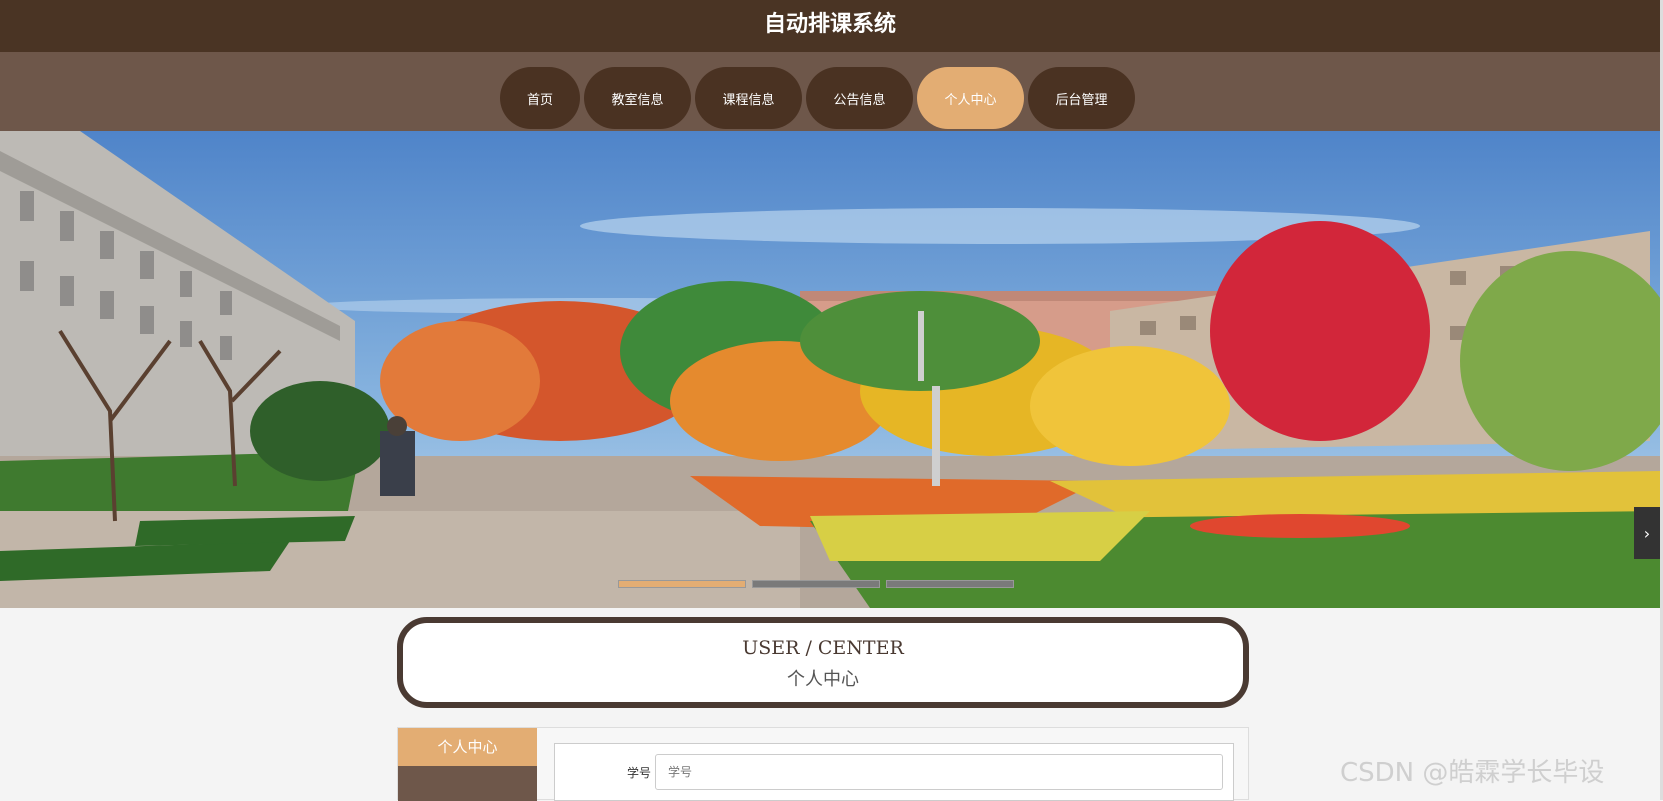 This screenshot has width=1663, height=801. I want to click on nav-classroom-info: 教室信息, so click(637, 98).